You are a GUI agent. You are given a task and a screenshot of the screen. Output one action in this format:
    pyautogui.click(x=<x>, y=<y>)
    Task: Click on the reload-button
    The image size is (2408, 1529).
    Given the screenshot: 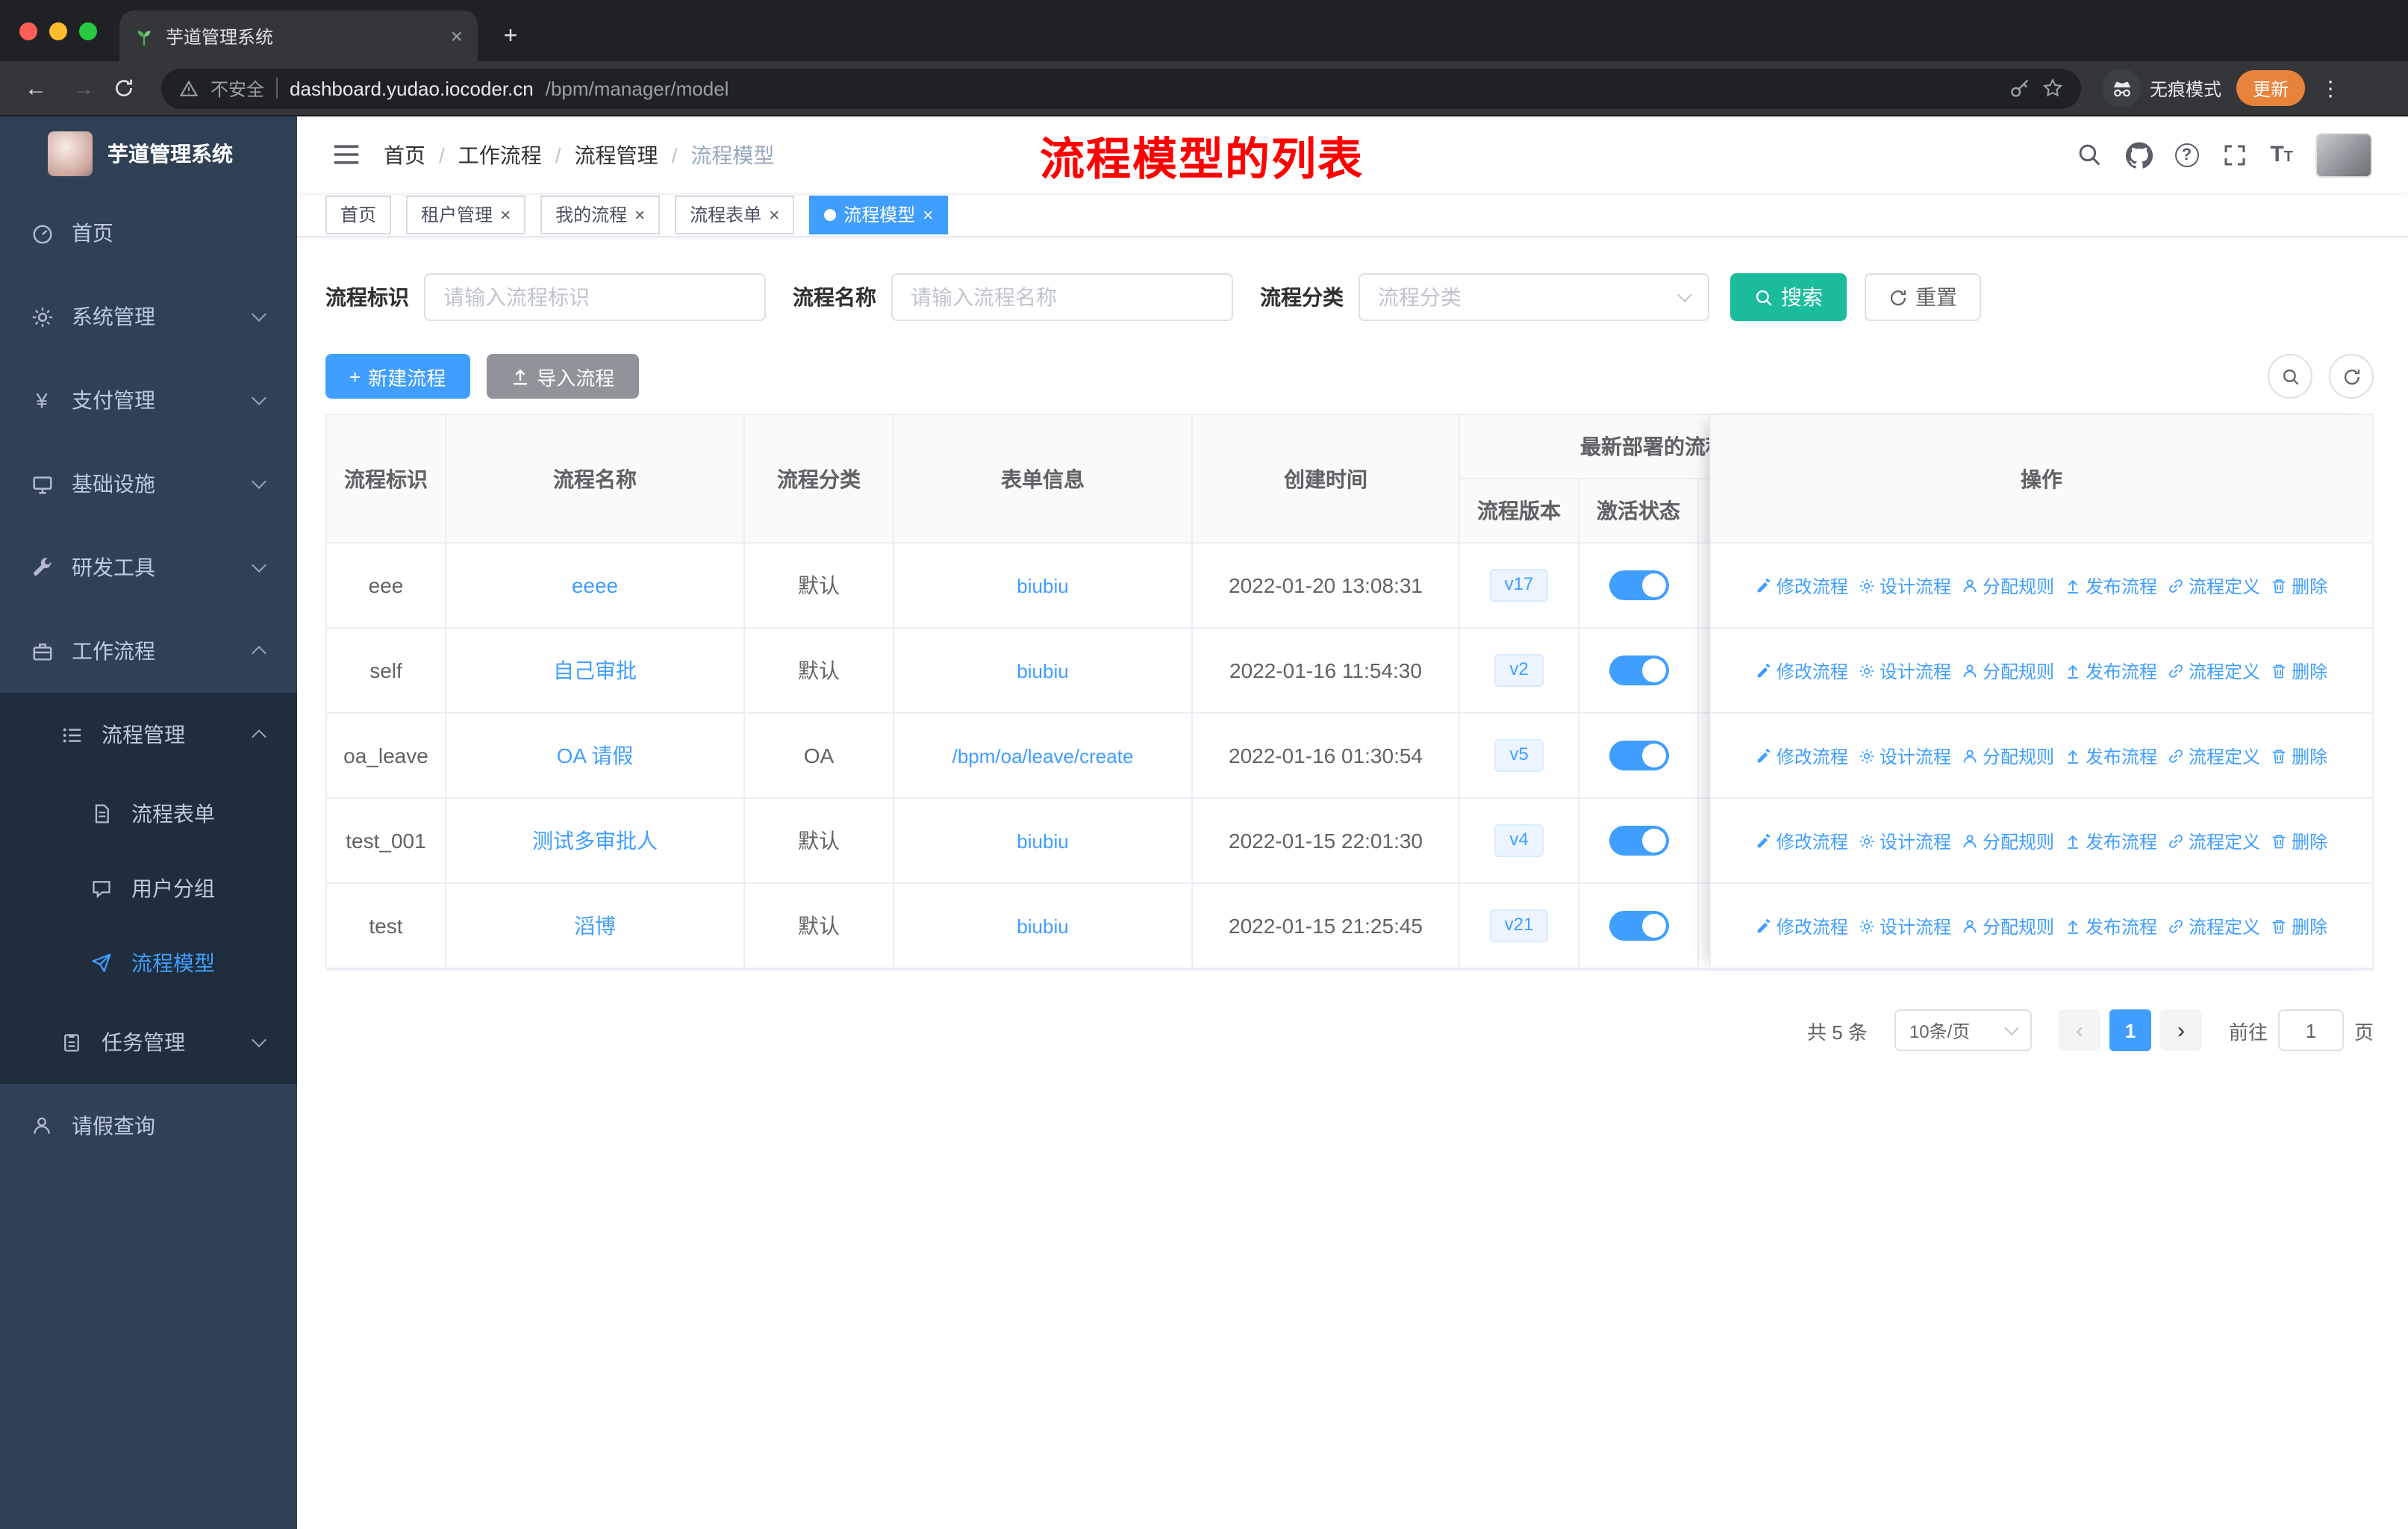 What is the action you would take?
    pyautogui.click(x=131, y=88)
    